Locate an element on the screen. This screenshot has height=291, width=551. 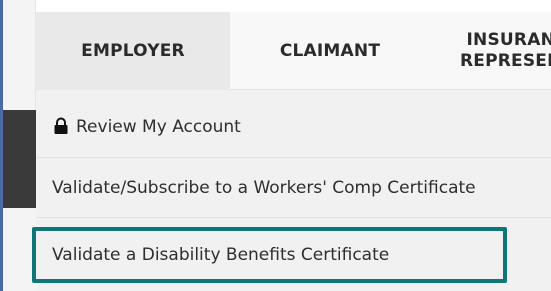
tab-claimant: CLAIMANT is located at coordinates (330, 51).